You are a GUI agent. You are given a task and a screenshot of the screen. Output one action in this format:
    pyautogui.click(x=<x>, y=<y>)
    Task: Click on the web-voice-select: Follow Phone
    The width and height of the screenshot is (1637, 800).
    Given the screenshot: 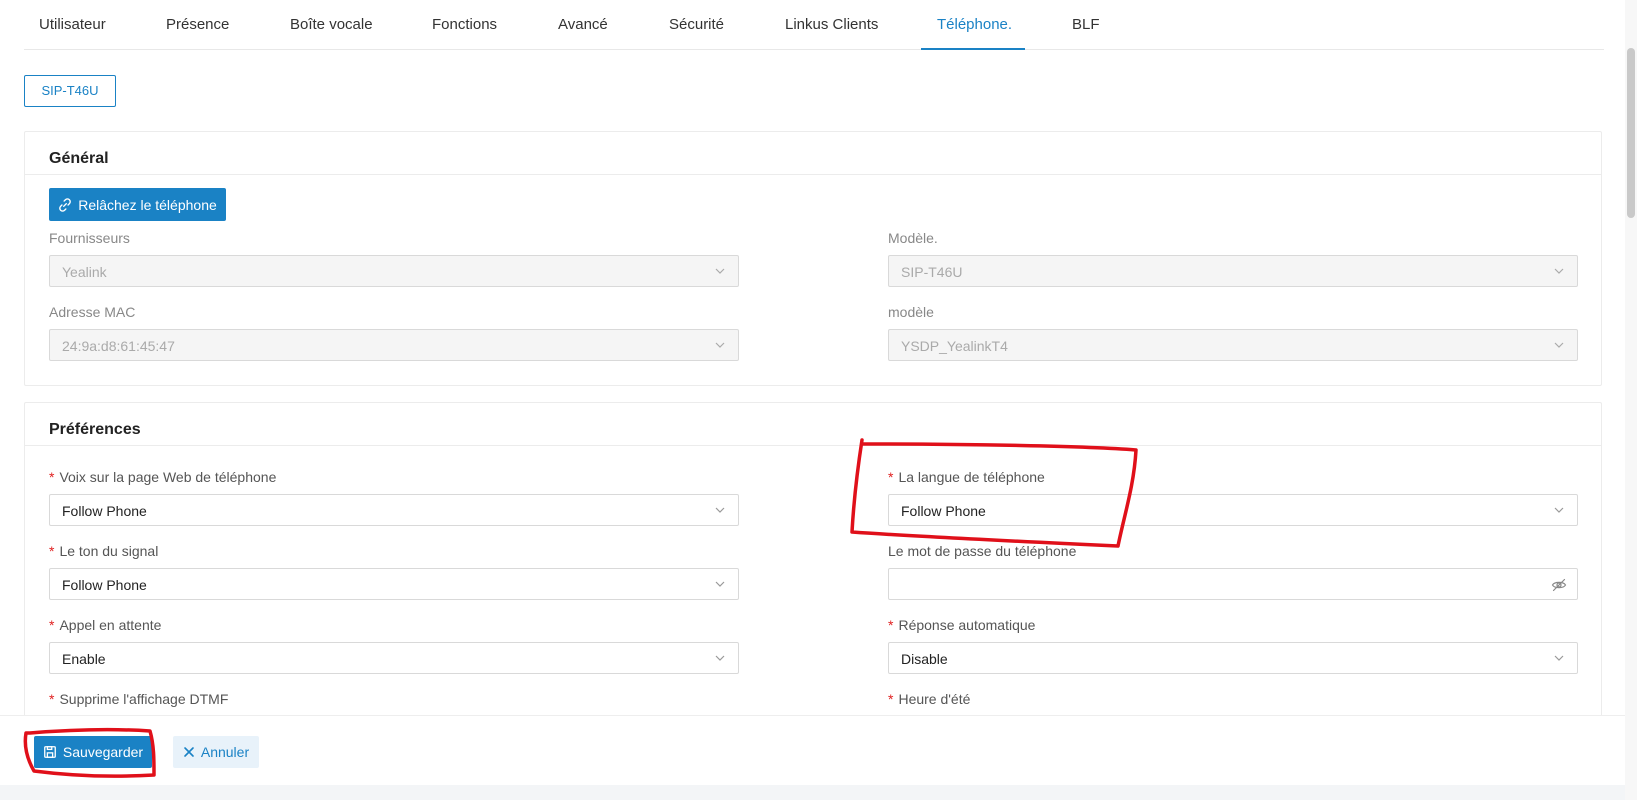 What is the action you would take?
    pyautogui.click(x=394, y=510)
    